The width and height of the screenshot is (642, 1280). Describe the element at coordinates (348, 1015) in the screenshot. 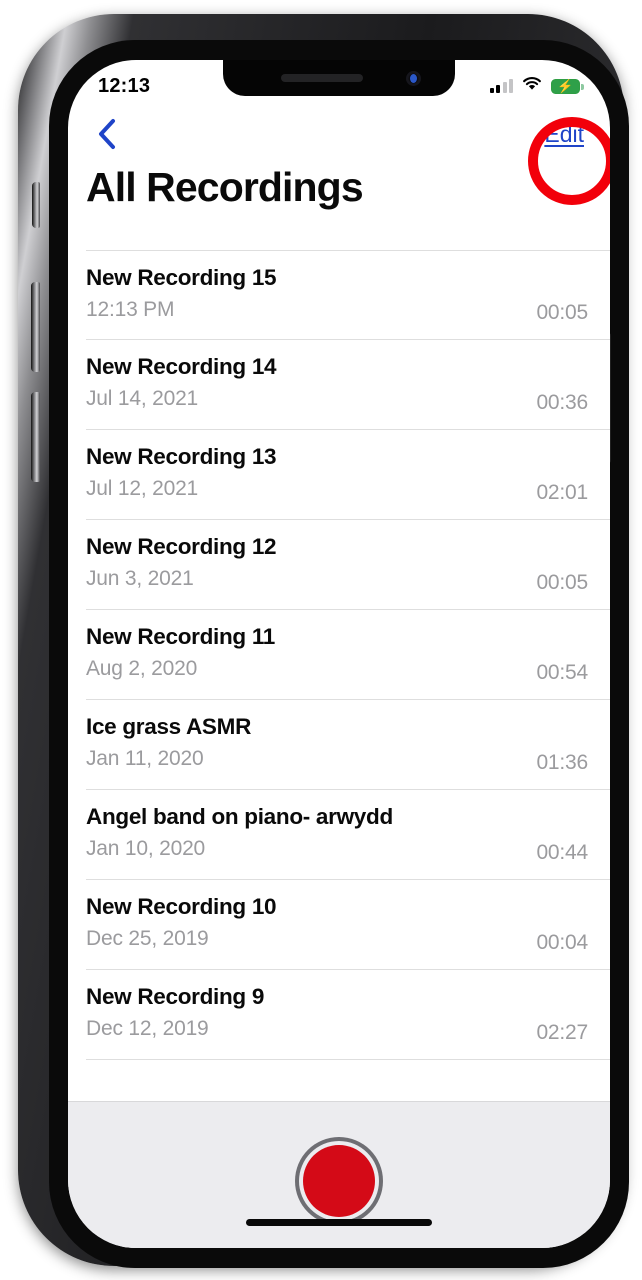

I see `recording-row: New Recording 9 Dec 12, 2019 02:27` at that location.